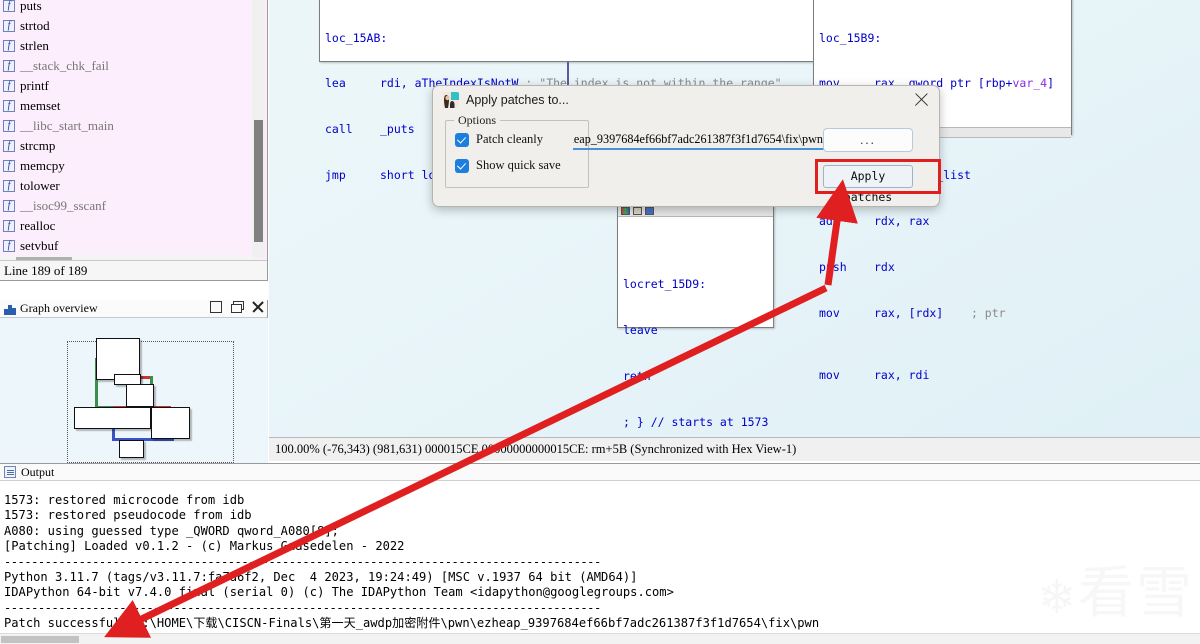  What do you see at coordinates (509, 139) in the screenshot?
I see `checkbox-label: Patch cleanly` at bounding box center [509, 139].